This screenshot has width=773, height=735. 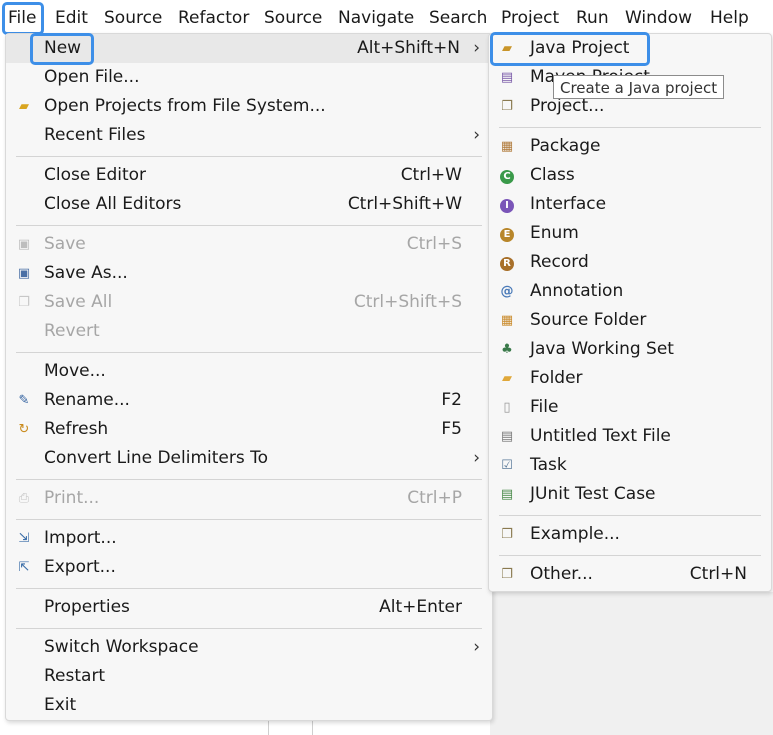 I want to click on menu-item-label: Enum, so click(x=554, y=233).